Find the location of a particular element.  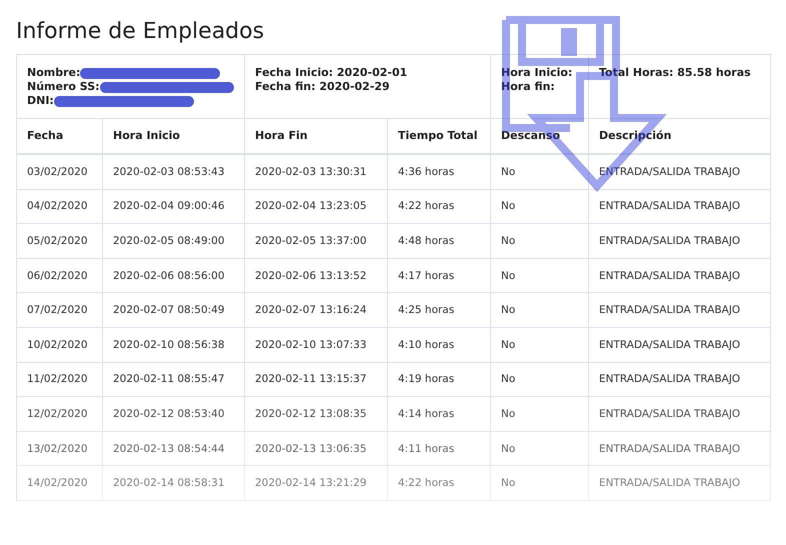

column-header: Tiempo Total is located at coordinates (438, 136).